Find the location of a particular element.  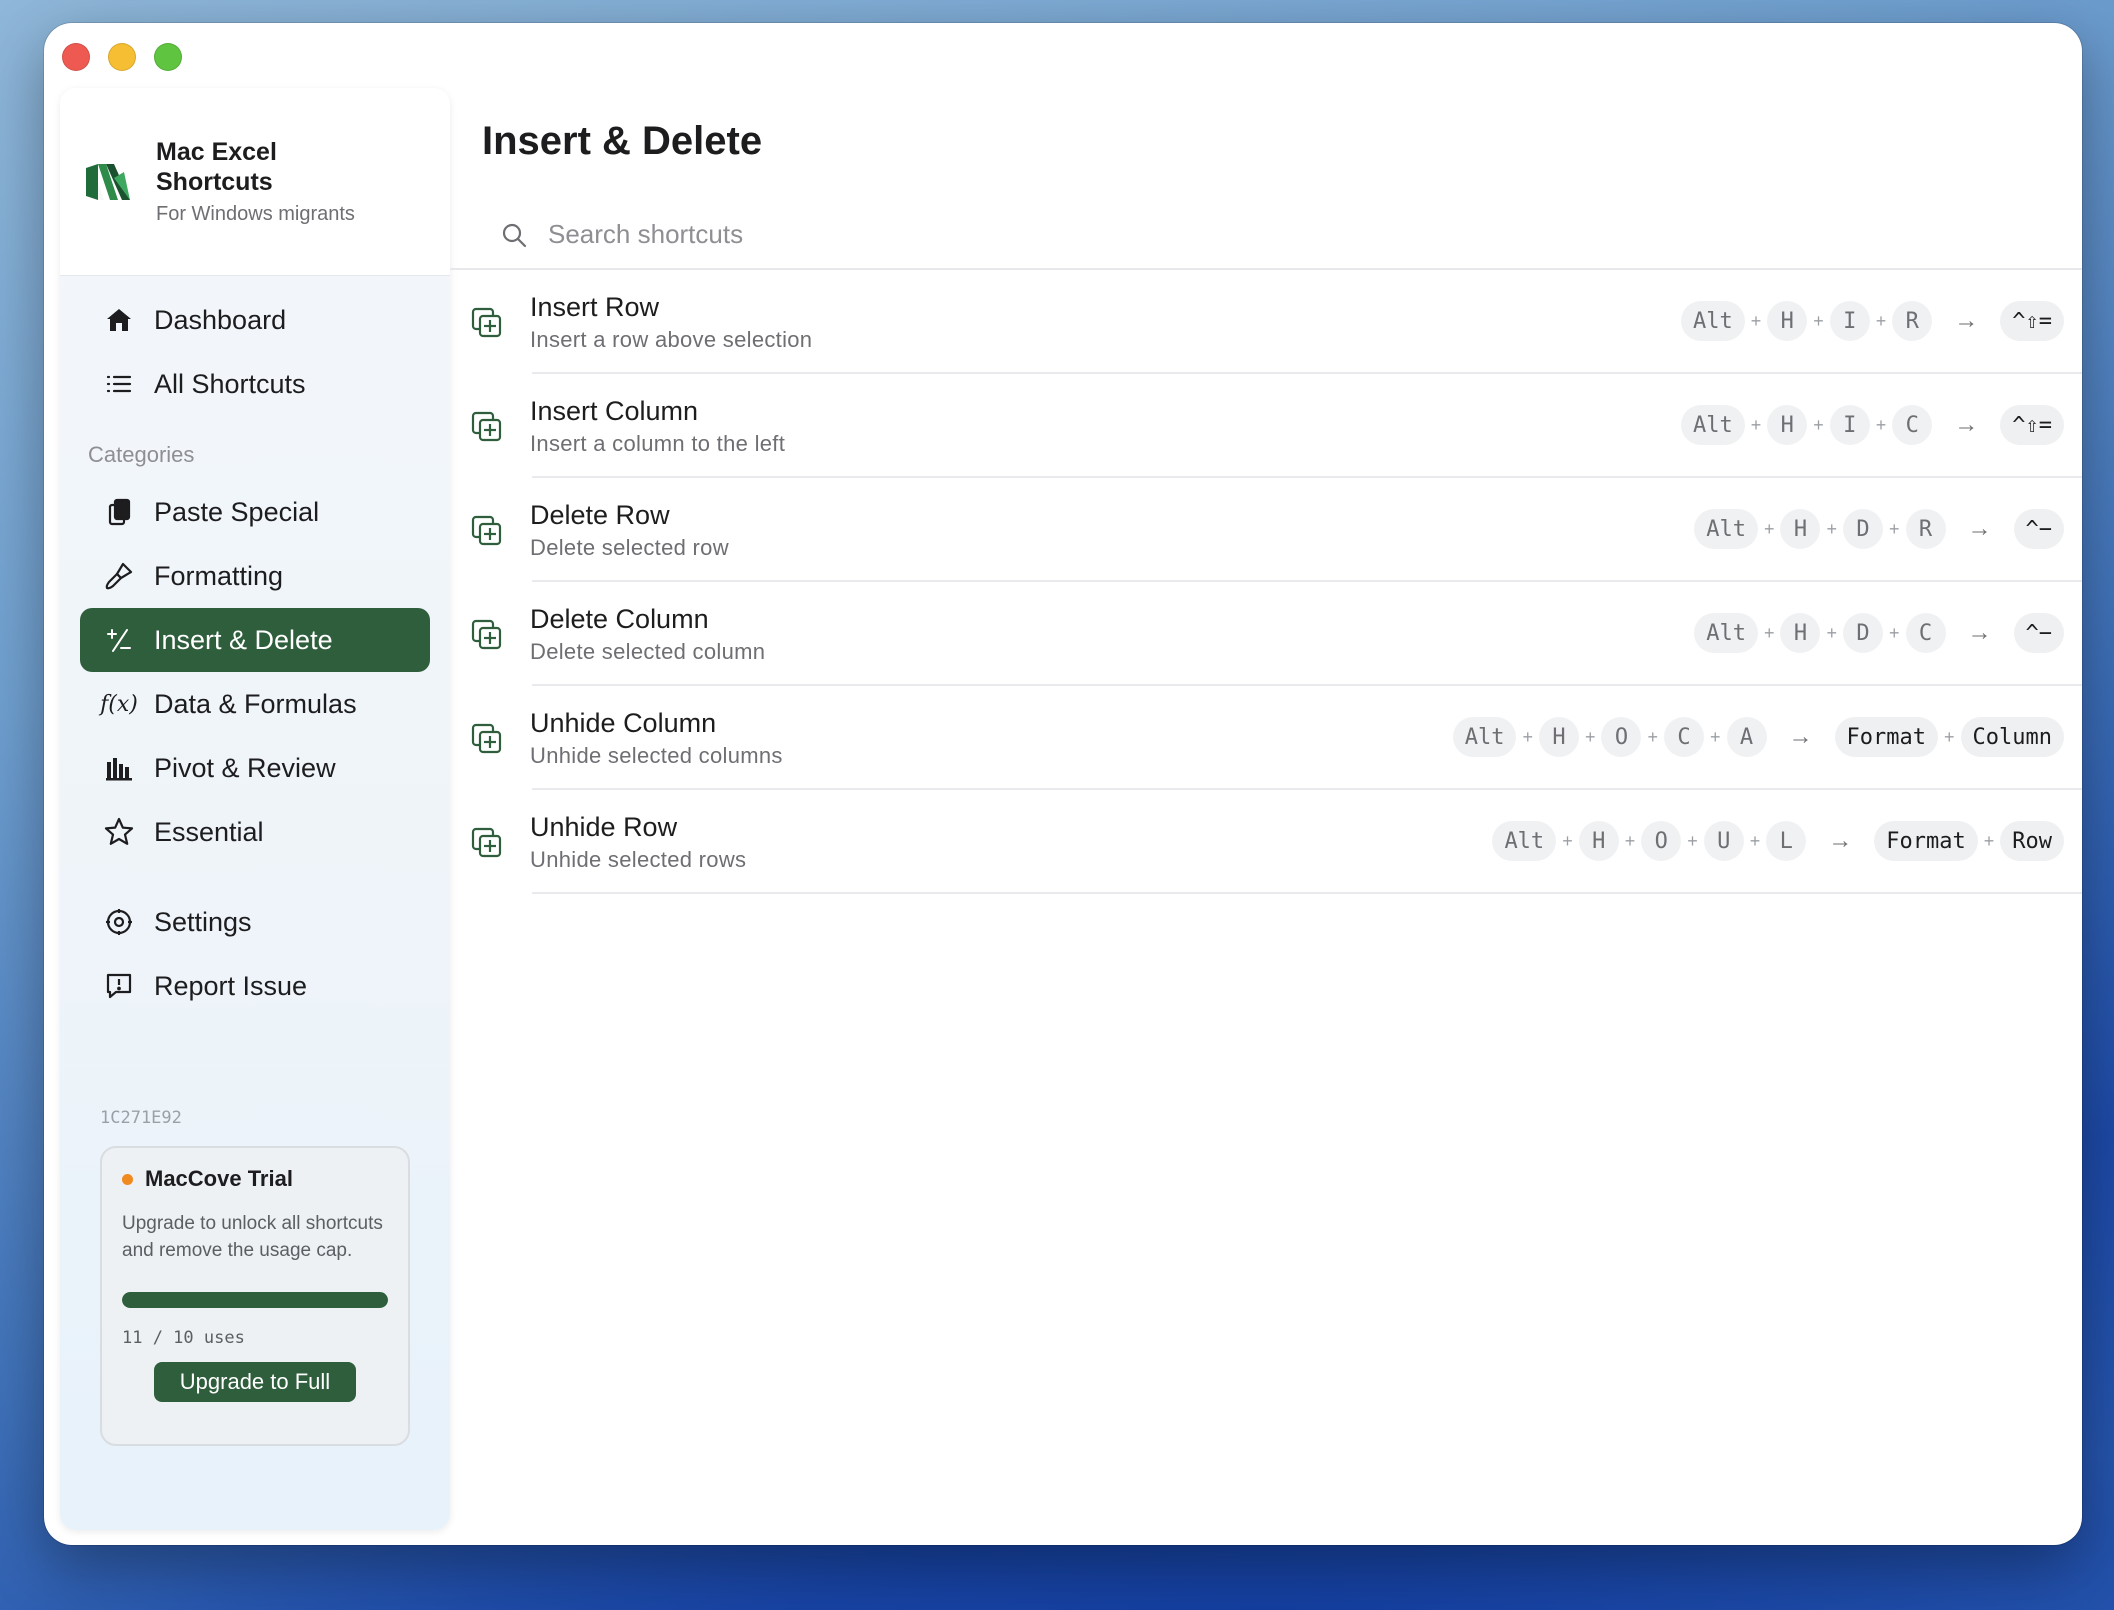

shortcut-title: Unhide Column is located at coordinates (623, 723).